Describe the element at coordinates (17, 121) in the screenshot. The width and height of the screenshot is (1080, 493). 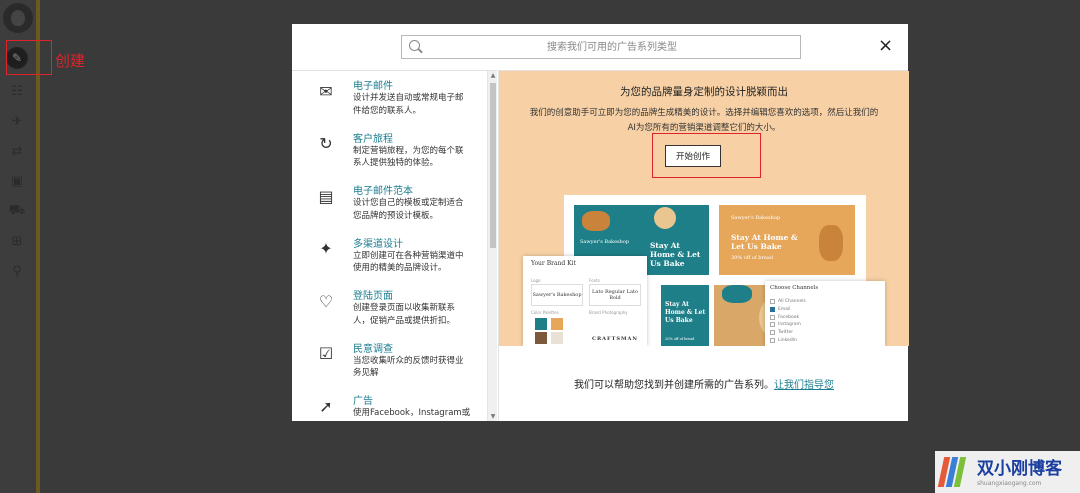
I see `campaigns-icon: ✈` at that location.